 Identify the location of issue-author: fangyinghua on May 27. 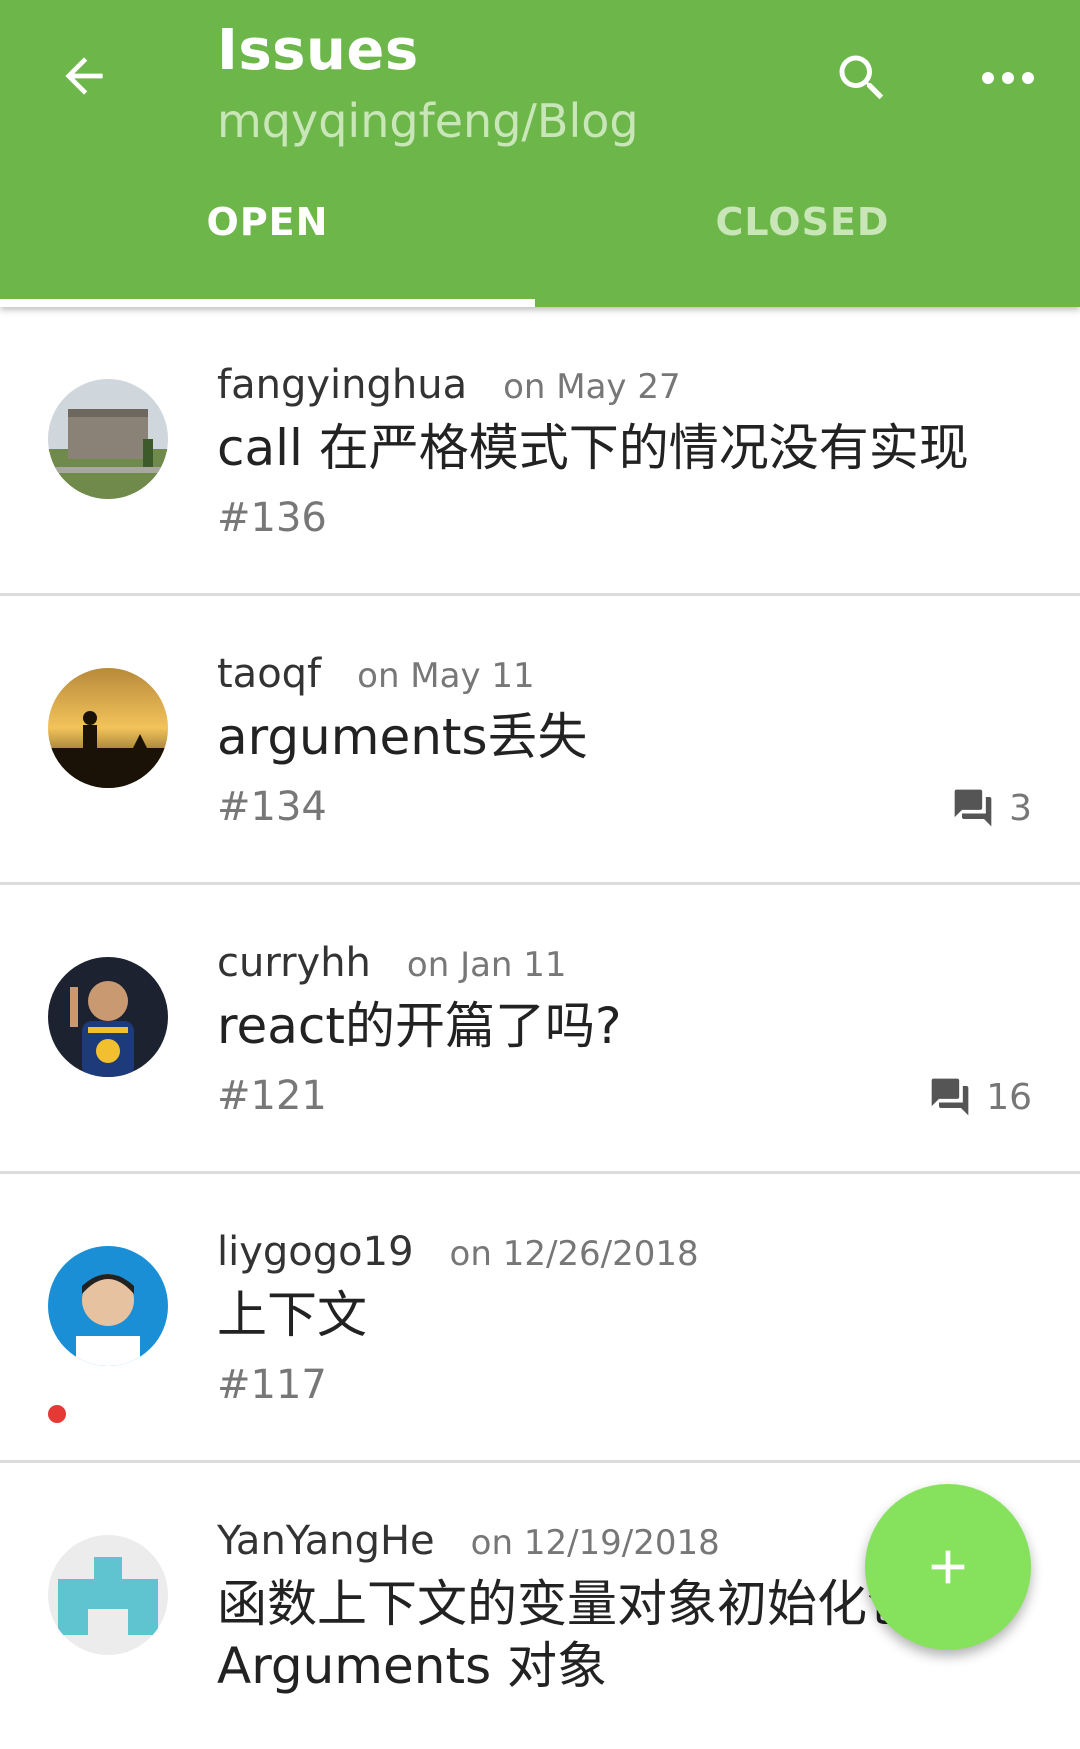
(449, 385).